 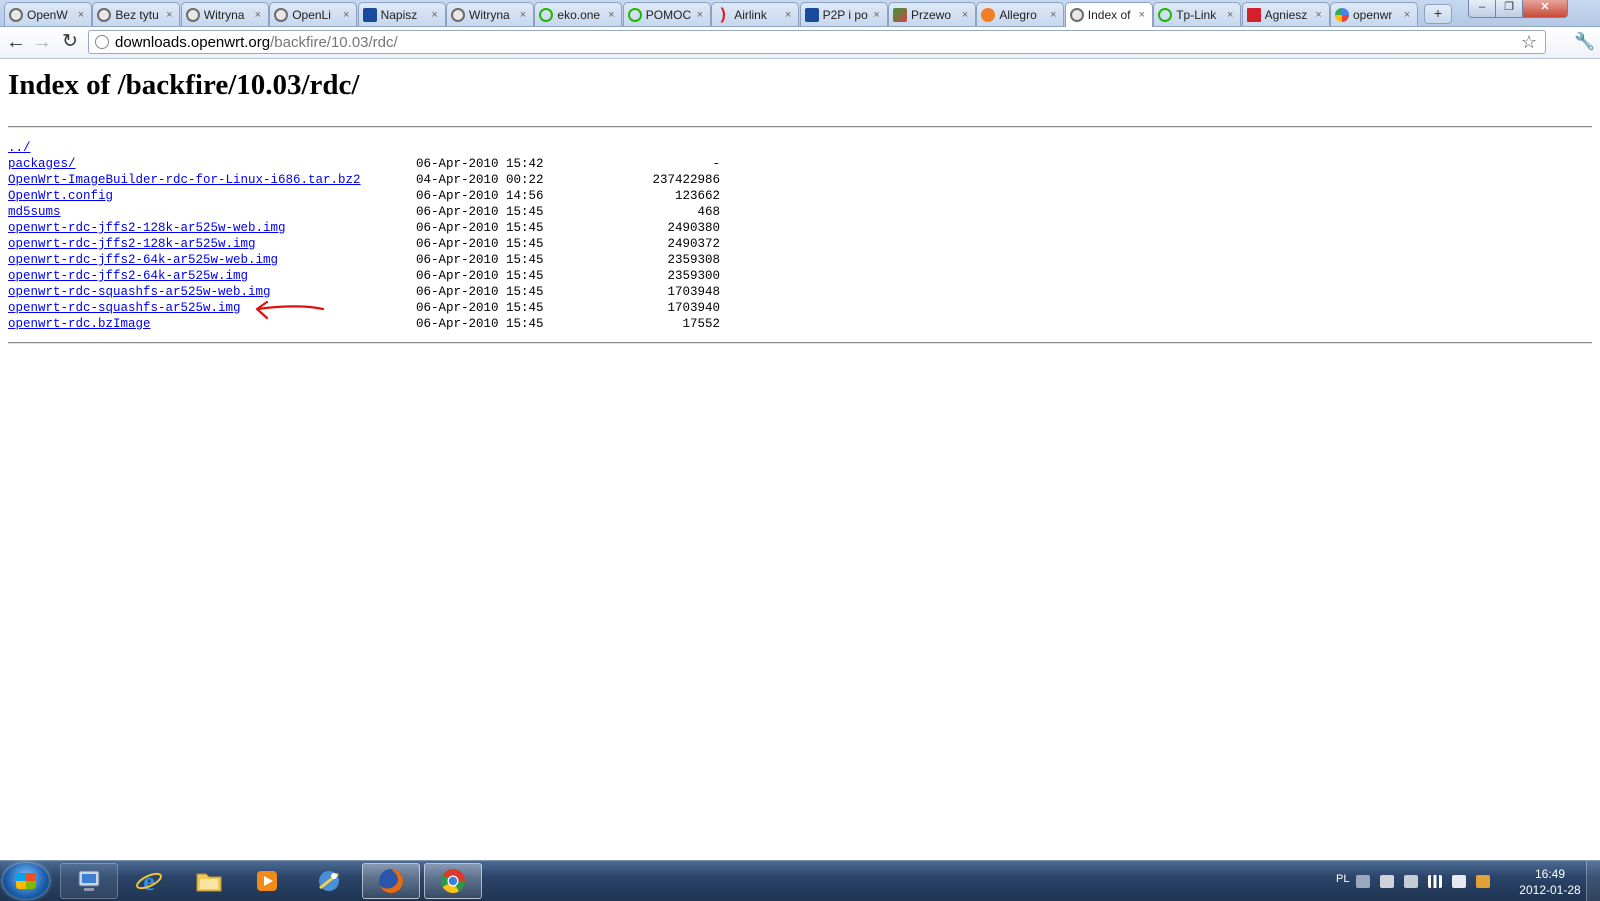 I want to click on network-app-taskbar-button, so click(x=329, y=881).